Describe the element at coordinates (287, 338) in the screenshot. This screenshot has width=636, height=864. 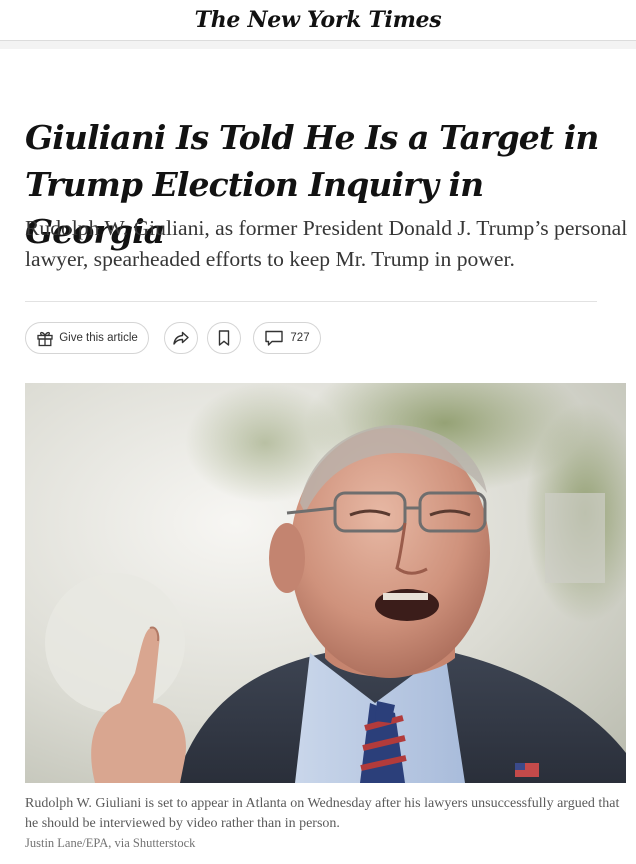
I see `comments-button: 727` at that location.